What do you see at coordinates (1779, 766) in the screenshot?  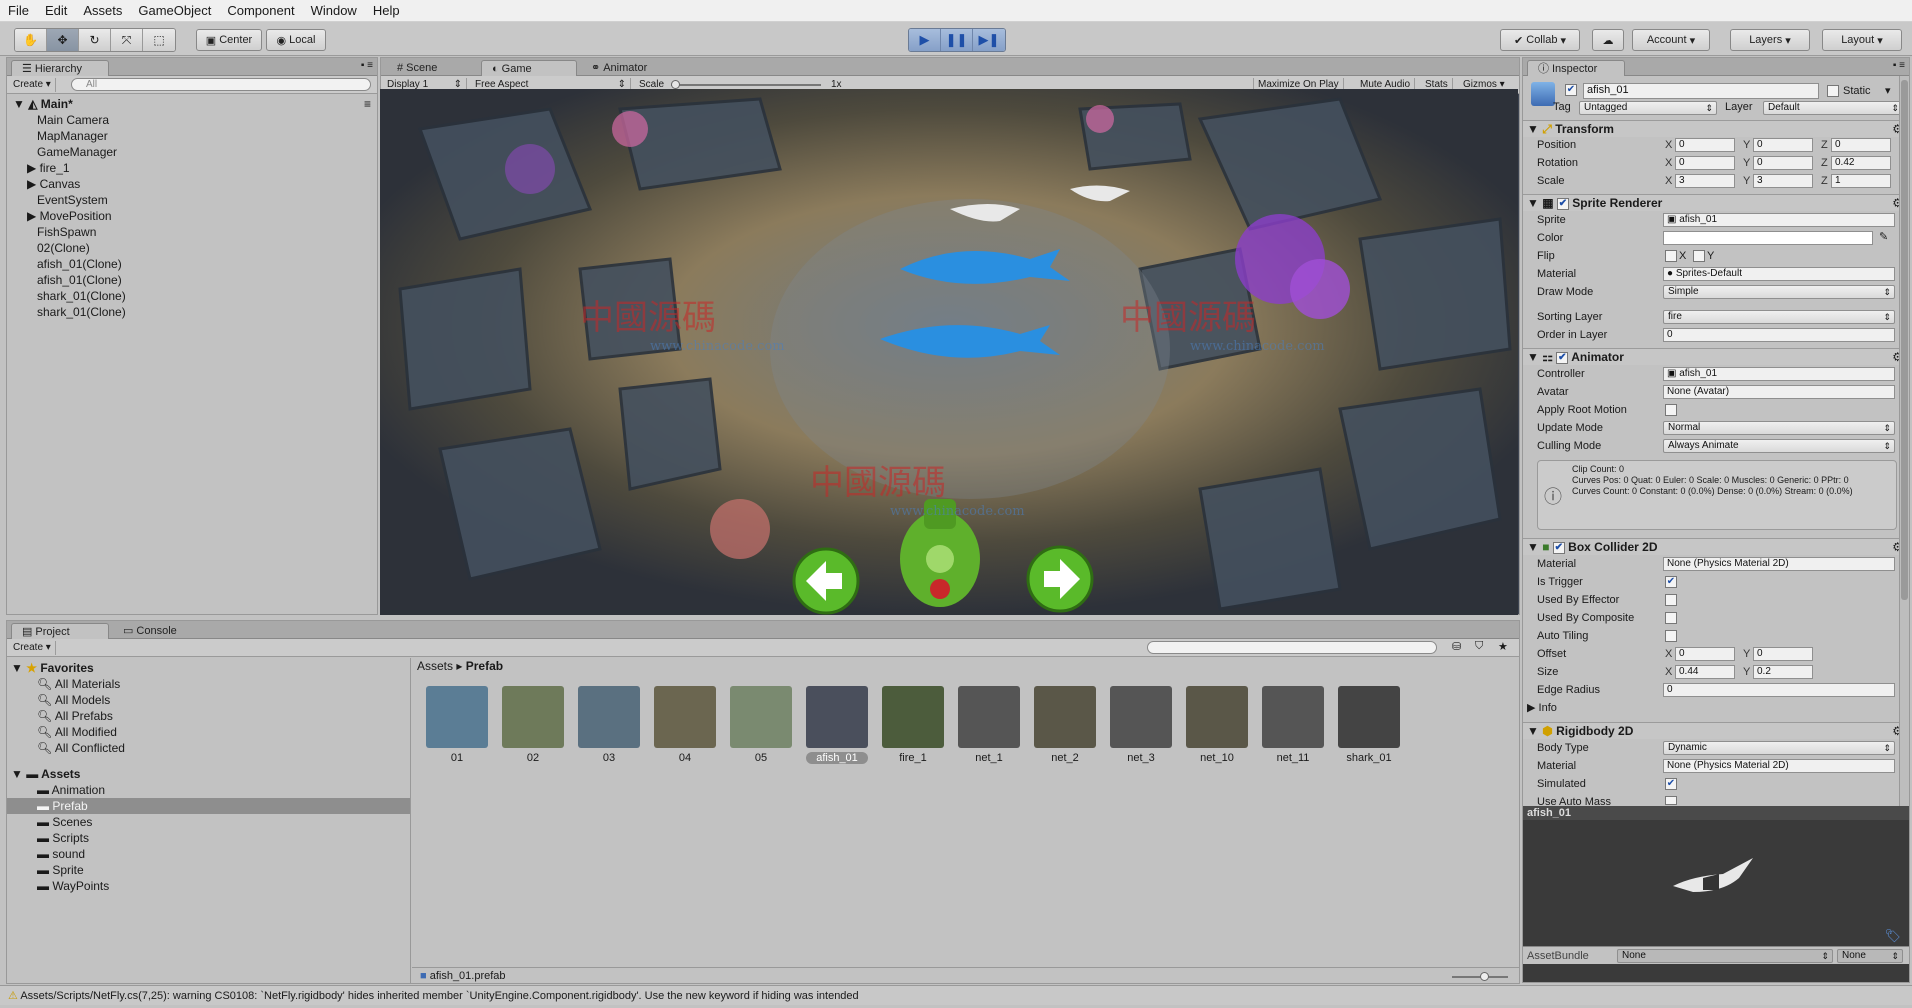 I see `rigidbody-material-field: None (Physics Material 2D)` at bounding box center [1779, 766].